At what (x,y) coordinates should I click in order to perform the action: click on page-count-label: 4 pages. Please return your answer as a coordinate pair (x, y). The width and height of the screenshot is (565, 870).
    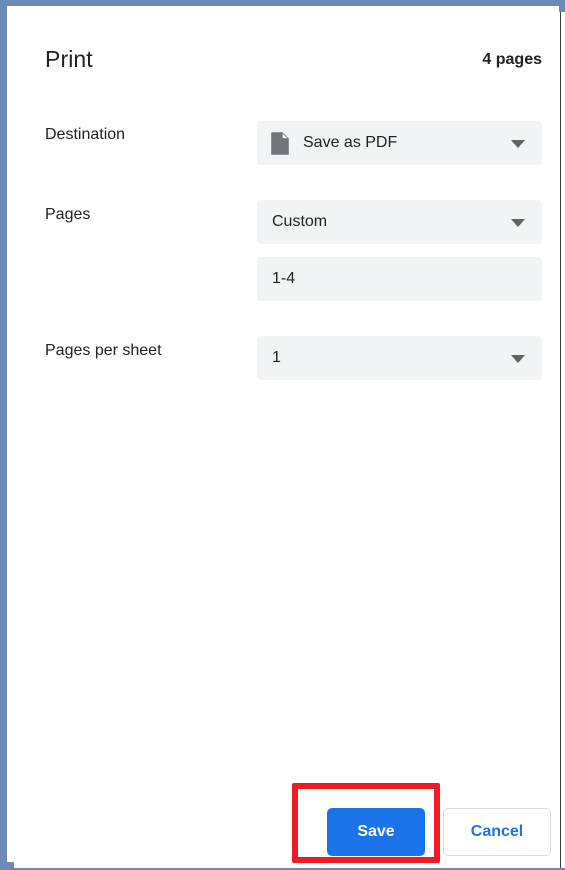
    Looking at the image, I should click on (512, 59).